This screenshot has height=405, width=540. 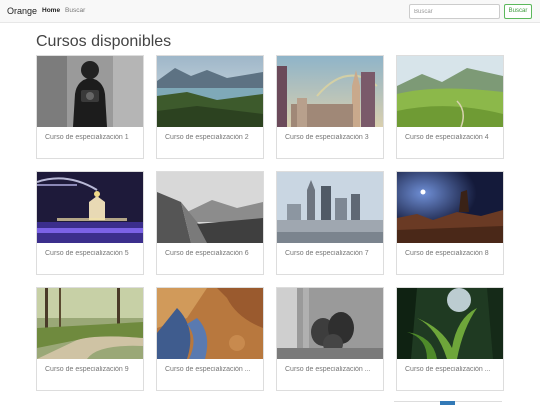 What do you see at coordinates (211, 253) in the screenshot?
I see `course-title-6: Curso de especialización 6` at bounding box center [211, 253].